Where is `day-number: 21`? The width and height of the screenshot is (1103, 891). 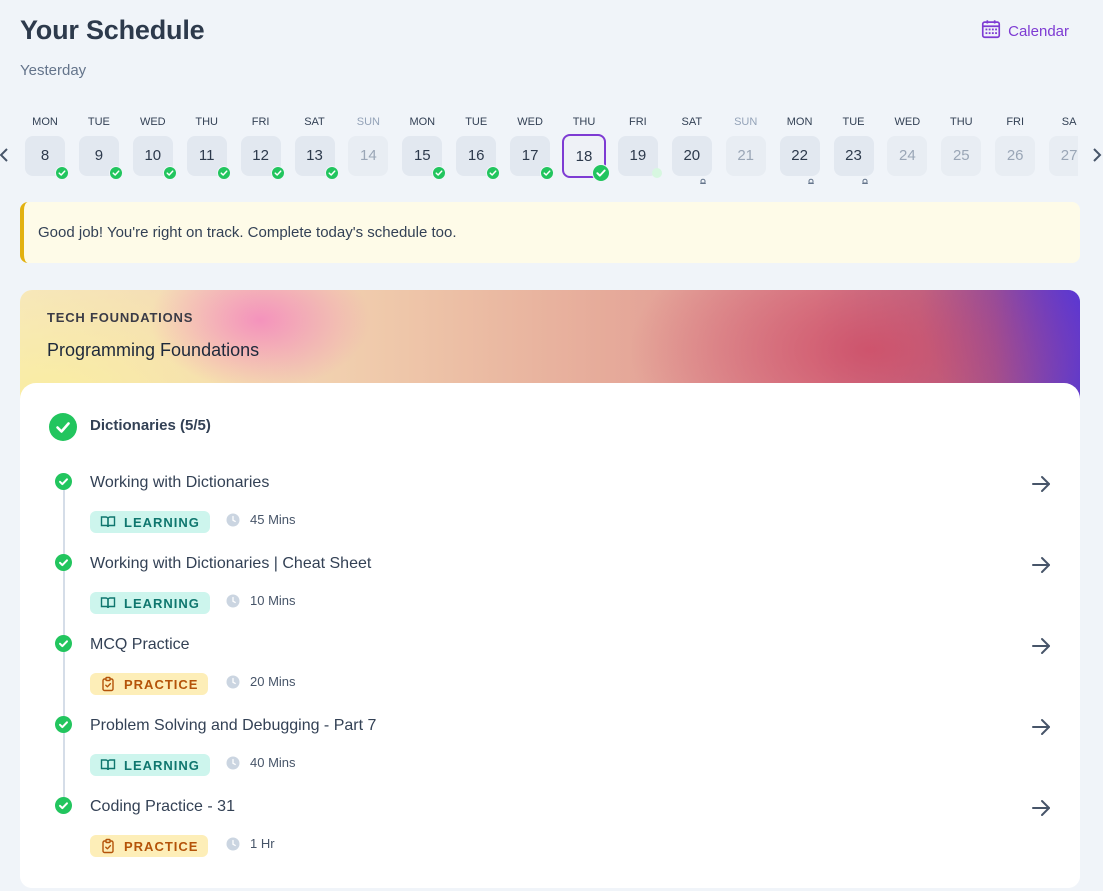
day-number: 21 is located at coordinates (745, 156).